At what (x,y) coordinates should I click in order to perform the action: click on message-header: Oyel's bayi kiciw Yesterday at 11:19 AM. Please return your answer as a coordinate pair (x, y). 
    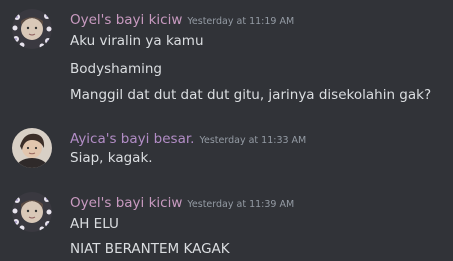
    Looking at the image, I should click on (182, 19).